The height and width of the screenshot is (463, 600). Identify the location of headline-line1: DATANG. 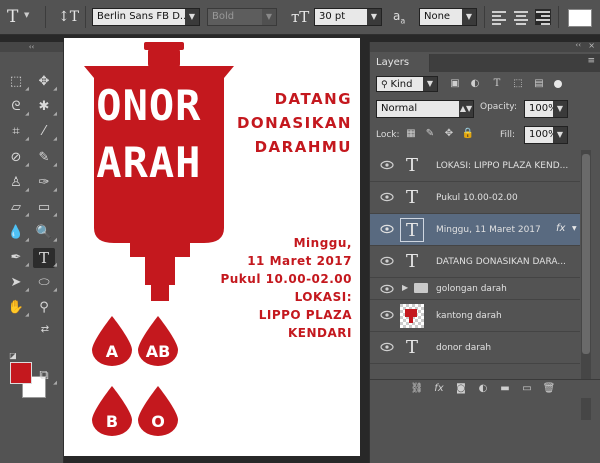
(313, 99).